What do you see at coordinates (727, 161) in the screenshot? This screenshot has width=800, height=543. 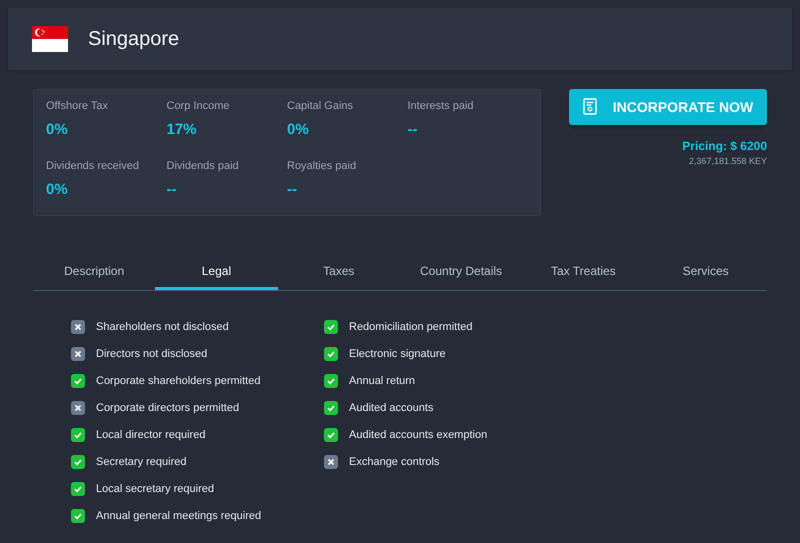 I see `key-price-text: 2,367,181.558 KEY` at bounding box center [727, 161].